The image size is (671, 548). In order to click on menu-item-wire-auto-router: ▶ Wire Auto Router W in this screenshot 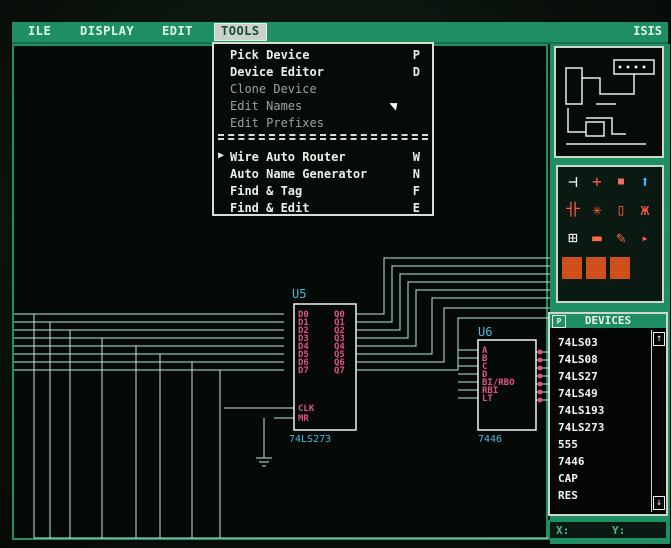, I will do `click(323, 158)`.